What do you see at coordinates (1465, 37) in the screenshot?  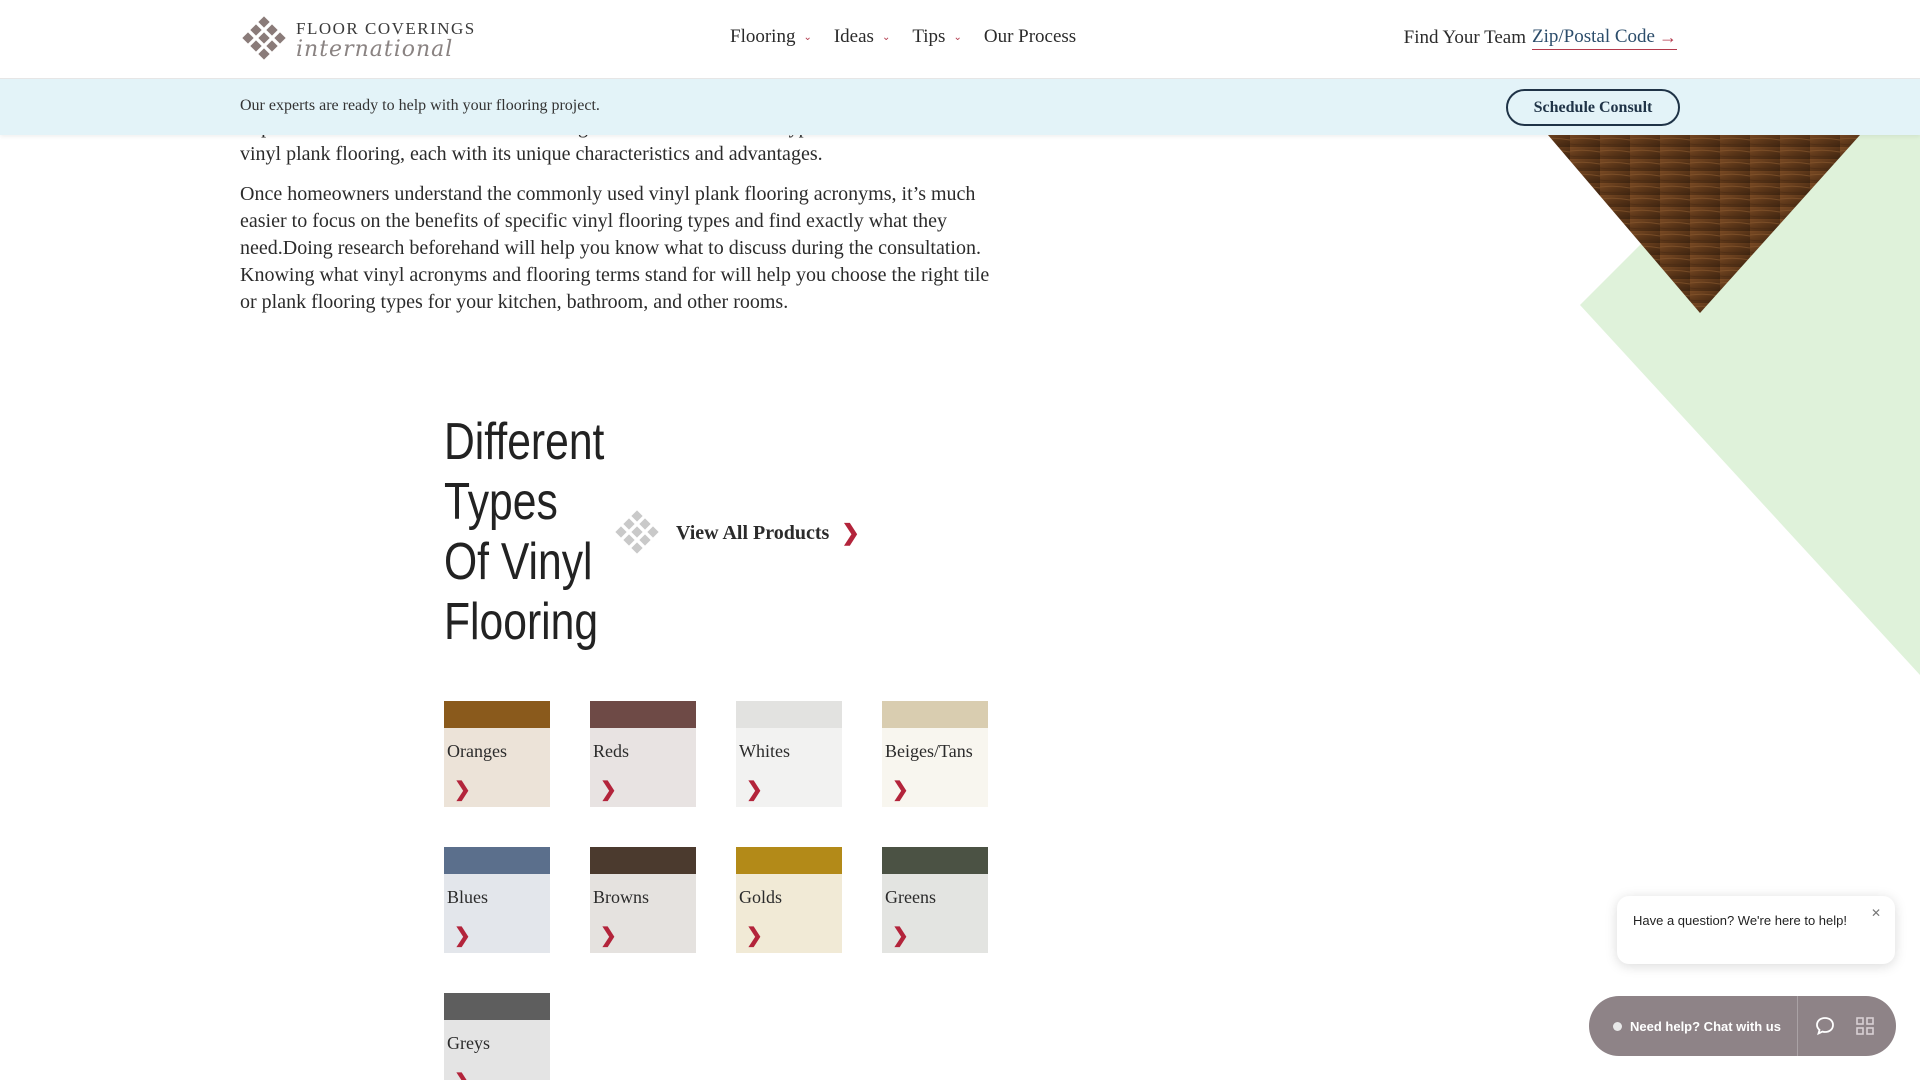 I see `find-team-label: Find Your Team` at bounding box center [1465, 37].